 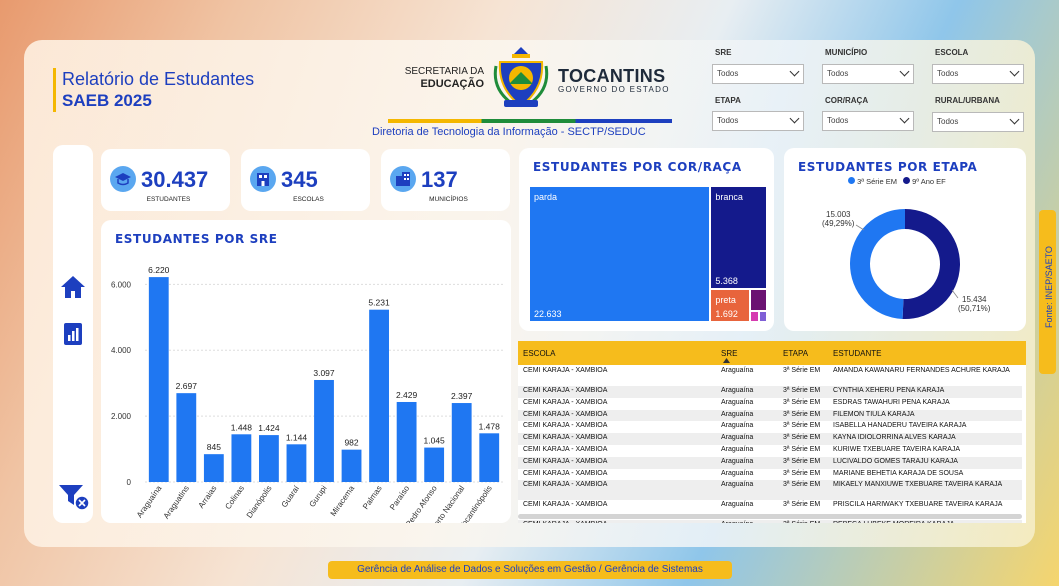 What do you see at coordinates (948, 73) in the screenshot?
I see `filter-escola-value: Todos` at bounding box center [948, 73].